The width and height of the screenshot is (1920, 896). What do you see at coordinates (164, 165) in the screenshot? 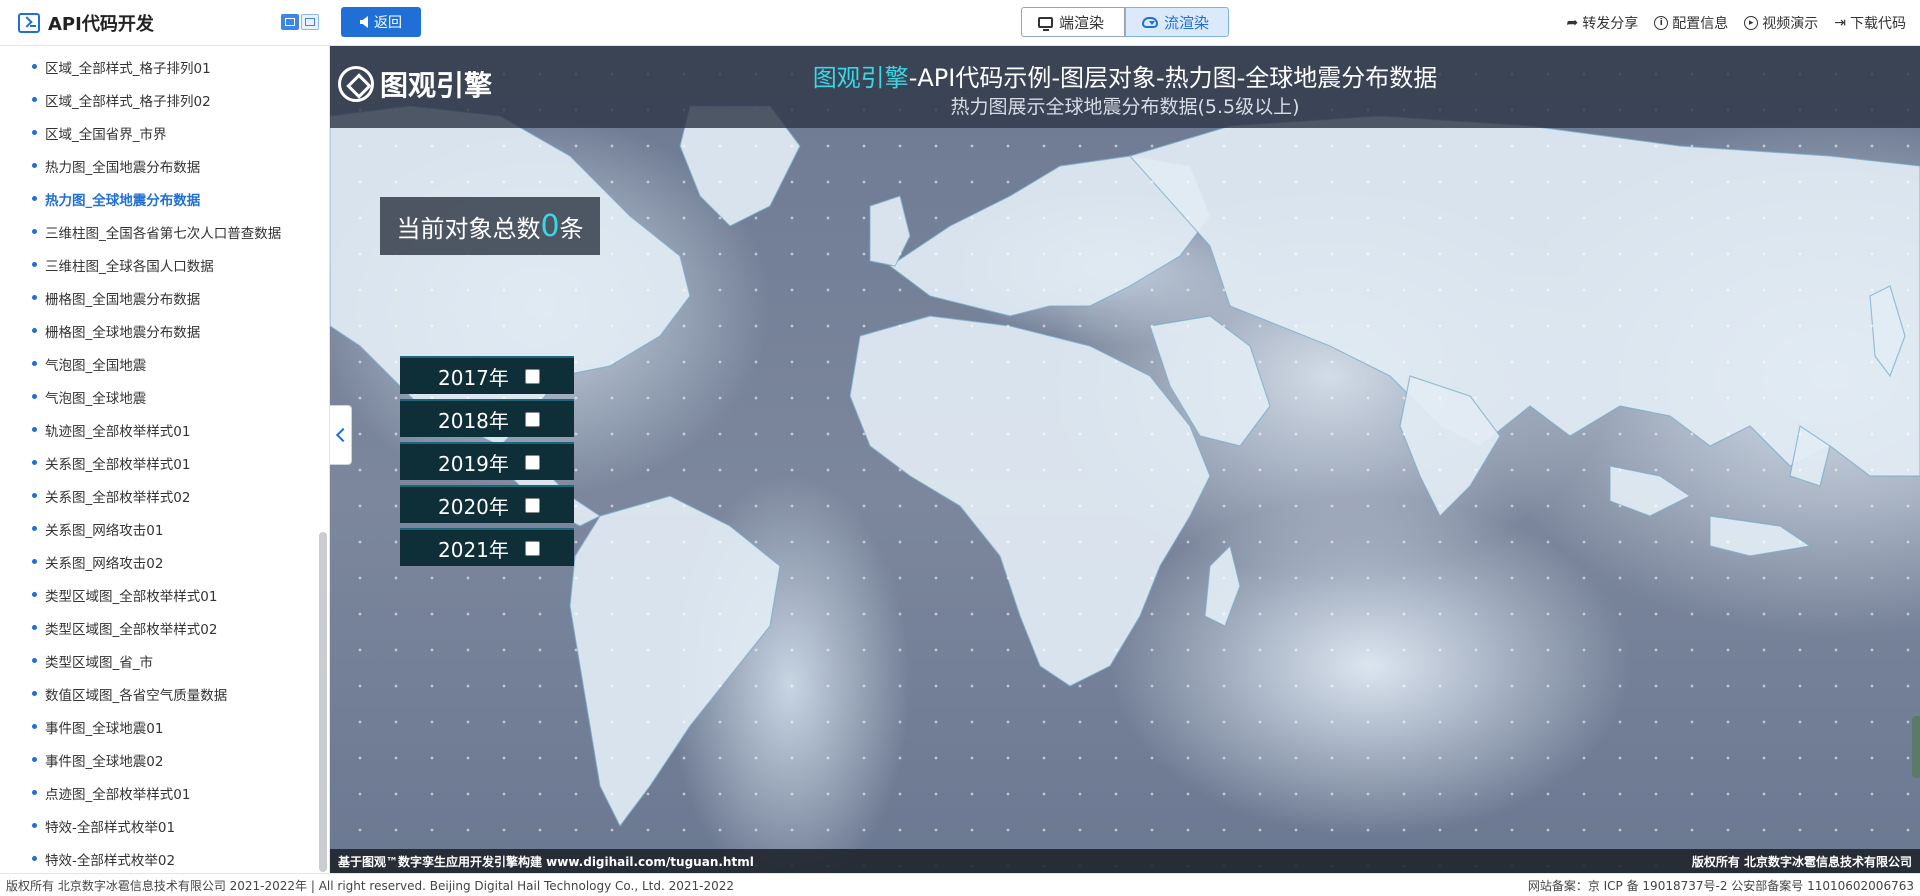
I see `sidebar-item: 热力图_全国地震分布数据` at bounding box center [164, 165].